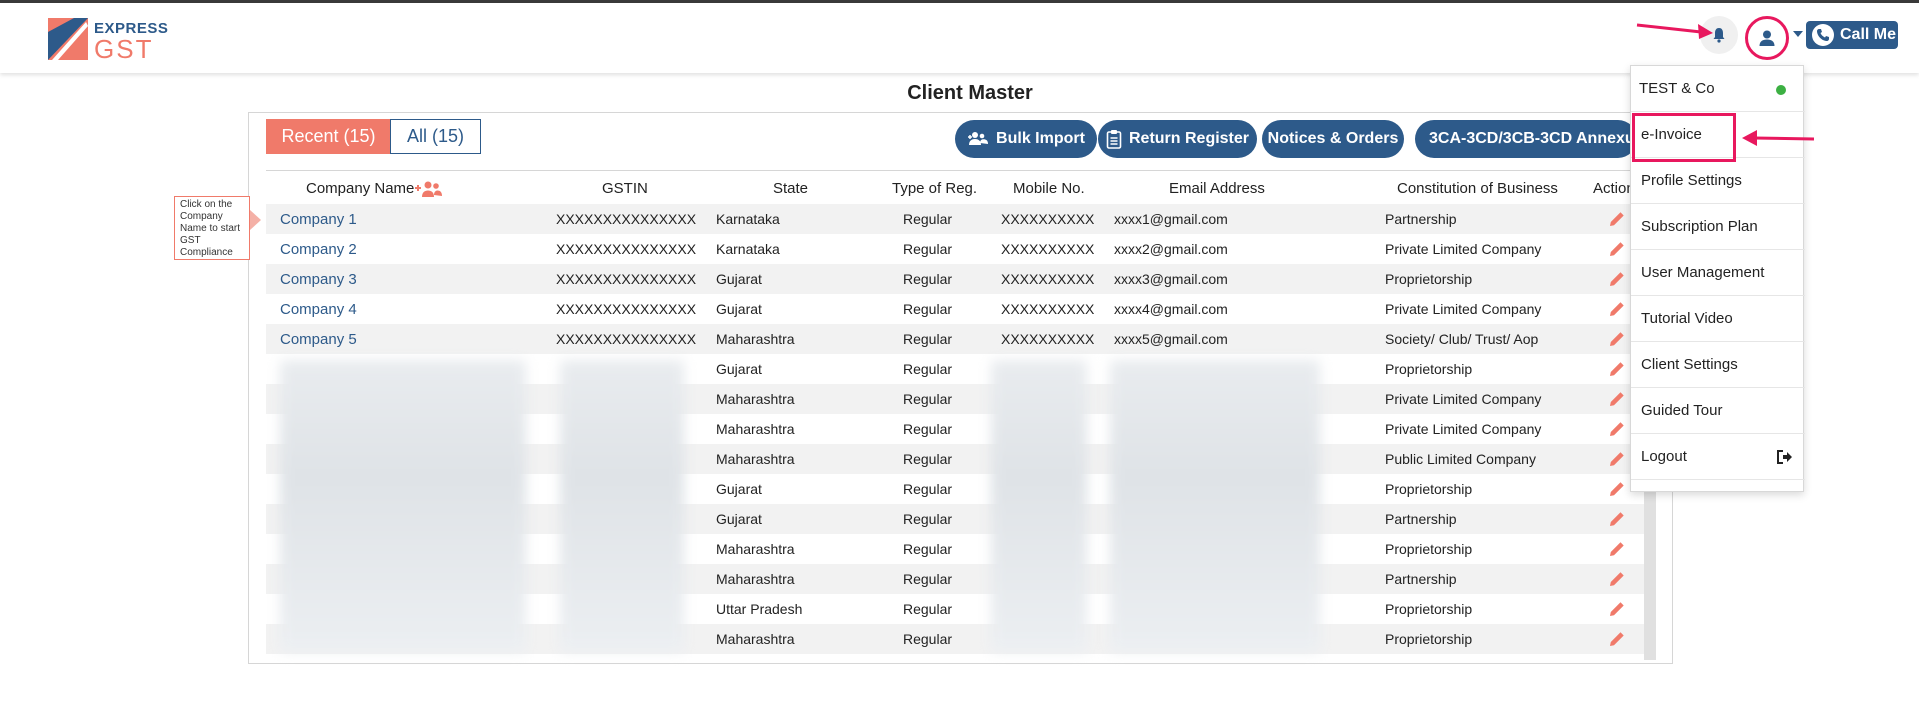 The height and width of the screenshot is (725, 1919). Describe the element at coordinates (1040, 138) in the screenshot. I see `bulk-import-label: Bulk Import` at that location.